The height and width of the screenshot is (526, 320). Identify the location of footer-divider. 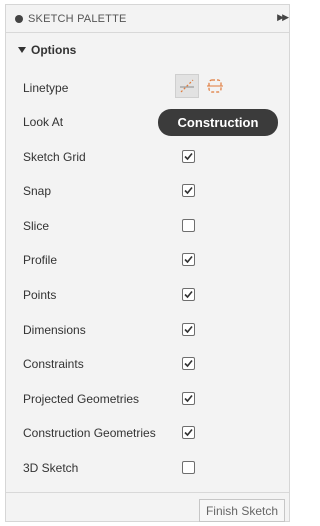
(147, 492).